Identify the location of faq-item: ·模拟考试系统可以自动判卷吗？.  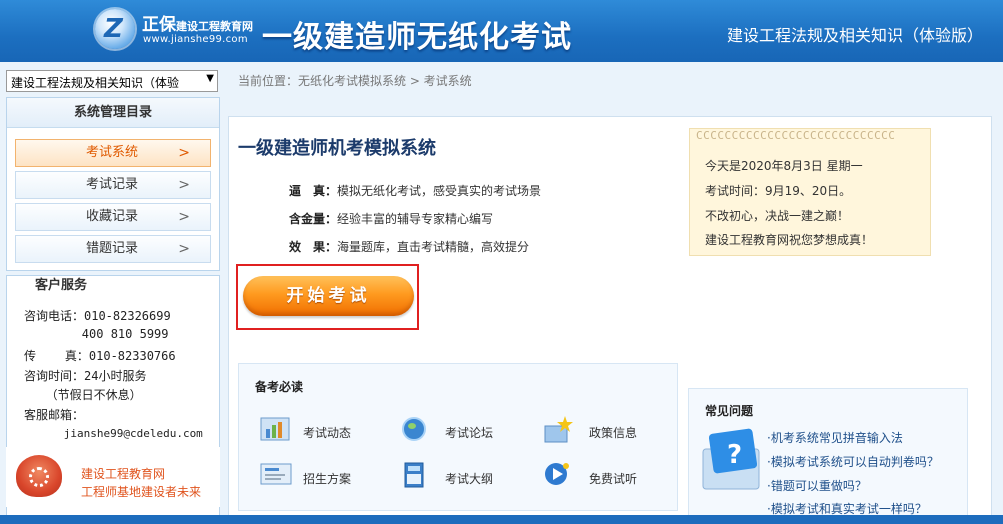
(853, 461).